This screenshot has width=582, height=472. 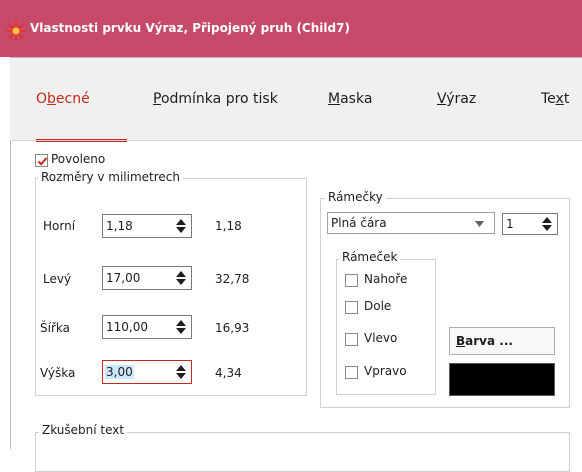 I want to click on height-spinner: 3,00, so click(x=147, y=372).